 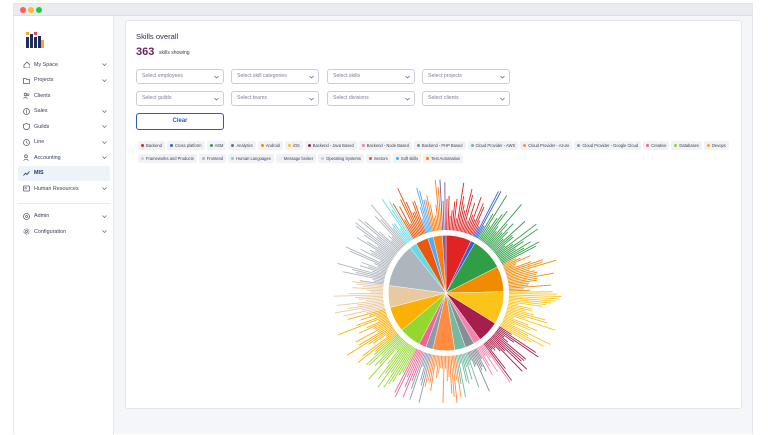 What do you see at coordinates (371, 98) in the screenshot?
I see `divisions-select: Select divisions` at bounding box center [371, 98].